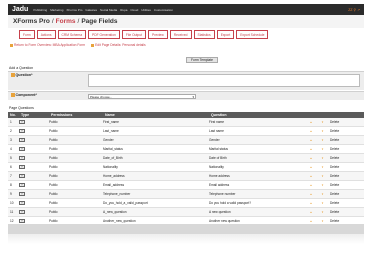  Describe the element at coordinates (72, 34) in the screenshot. I see `tab-crm-schema: CRM Schema` at that location.